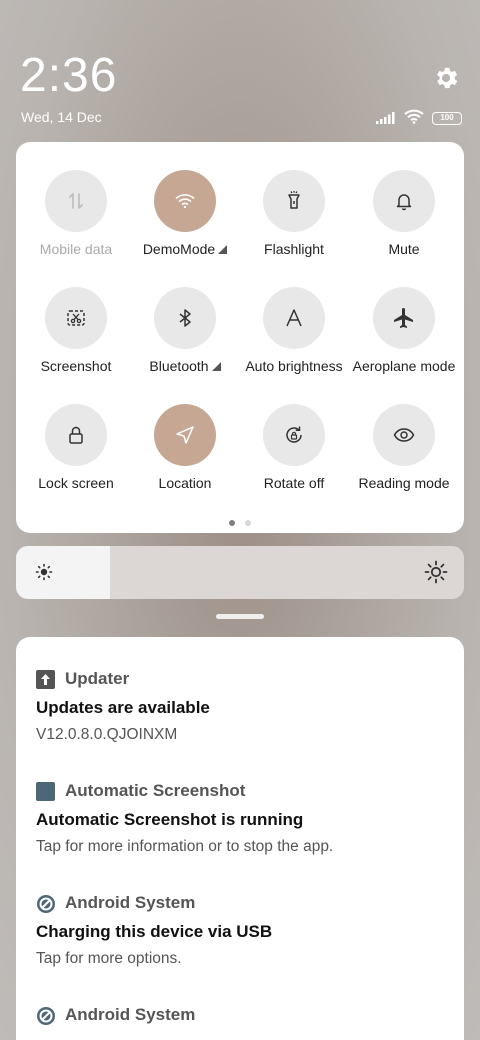  I want to click on wifi-status-icon, so click(414, 118).